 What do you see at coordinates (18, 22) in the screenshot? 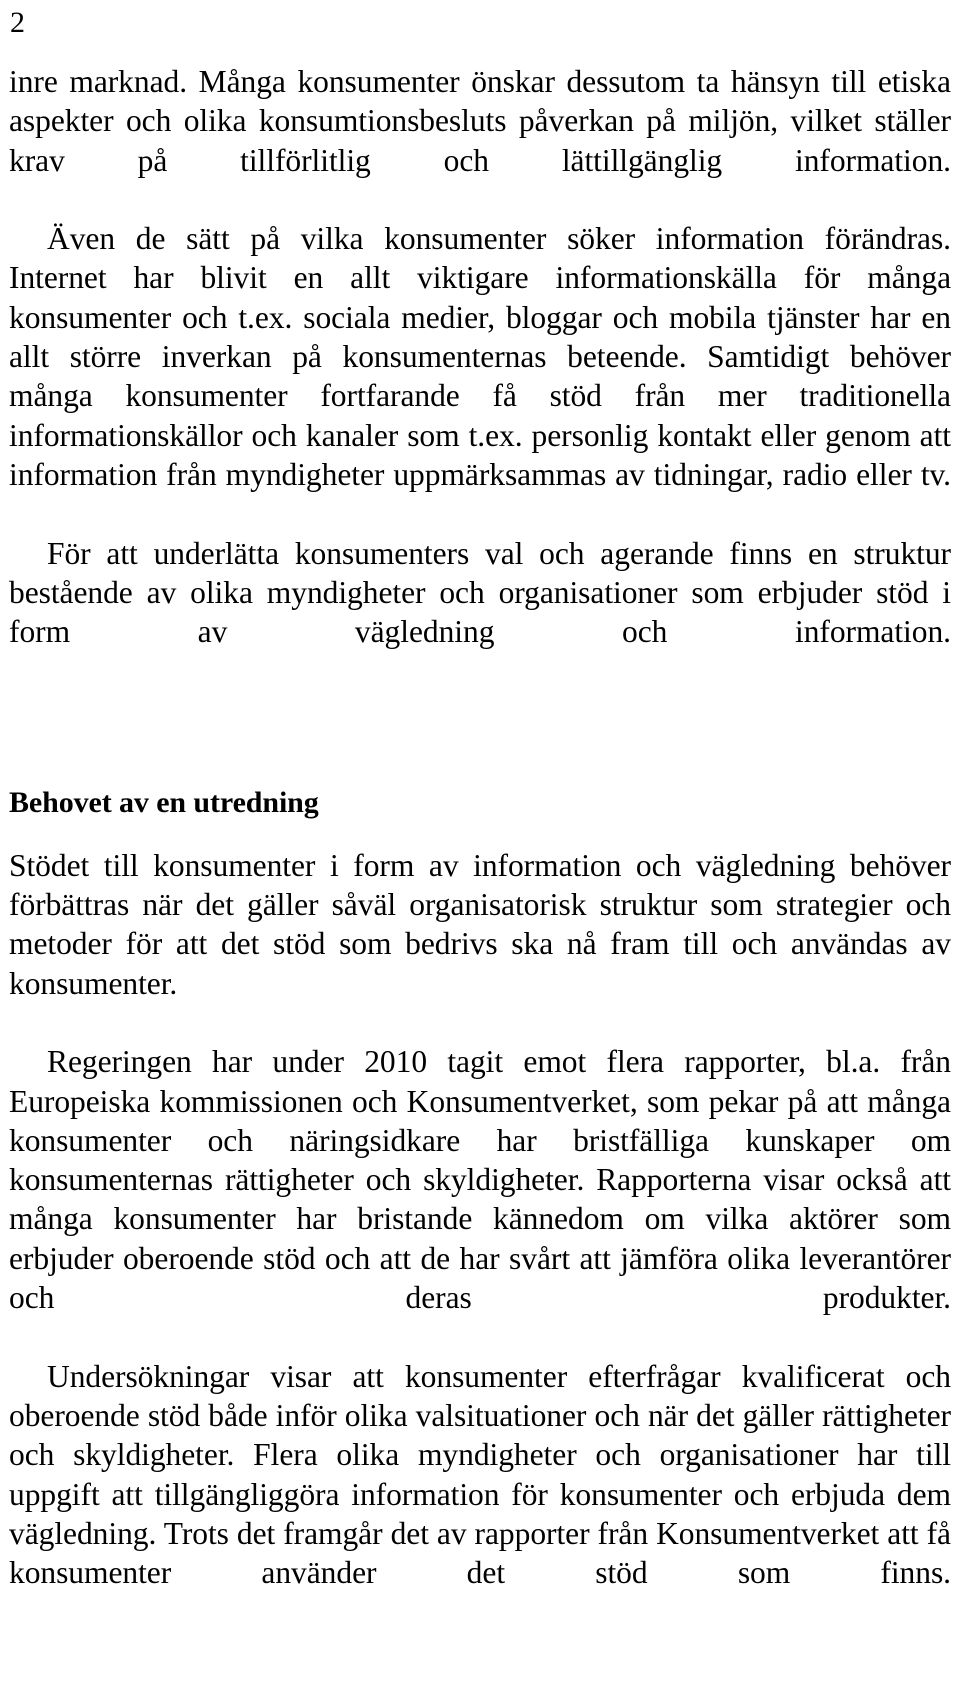
I see `page-number: 2` at bounding box center [18, 22].